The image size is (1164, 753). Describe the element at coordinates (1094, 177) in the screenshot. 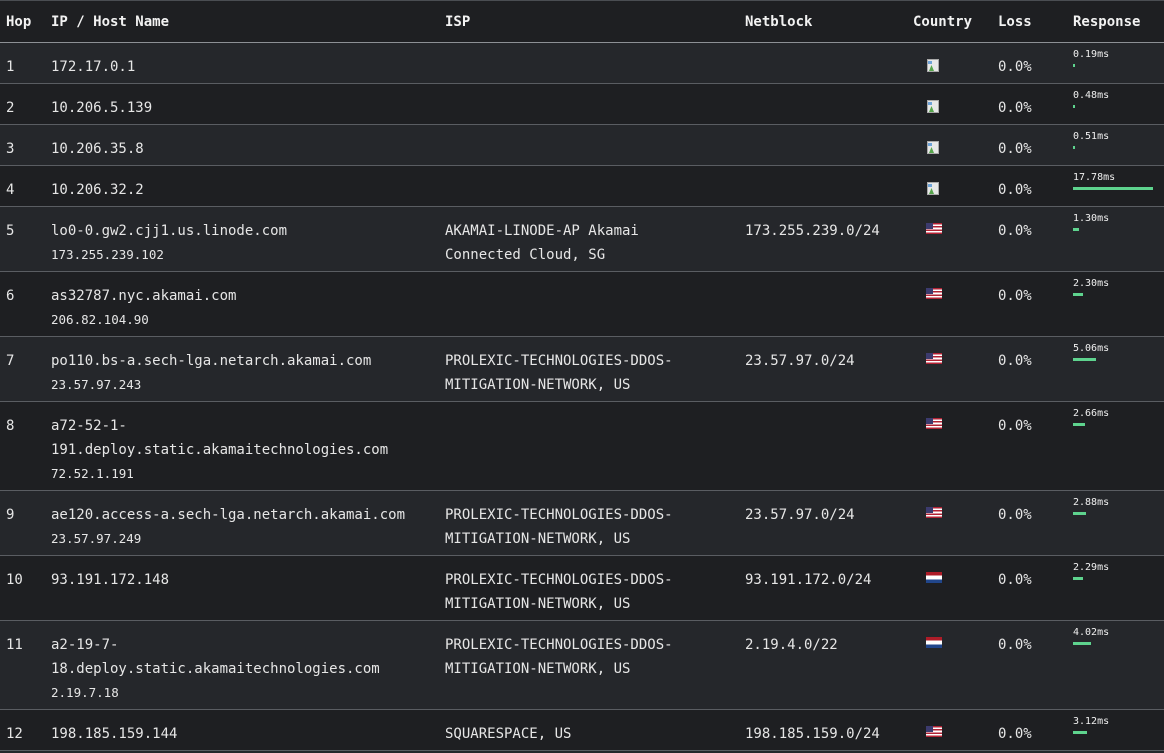

I see `response-time: 17.78ms` at that location.